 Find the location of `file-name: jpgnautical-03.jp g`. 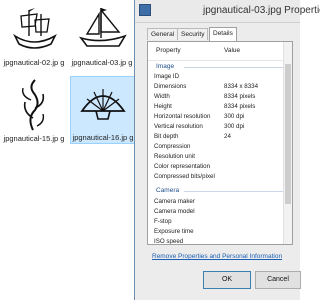

file-name: jpgnautical-03.jp g is located at coordinates (102, 62).